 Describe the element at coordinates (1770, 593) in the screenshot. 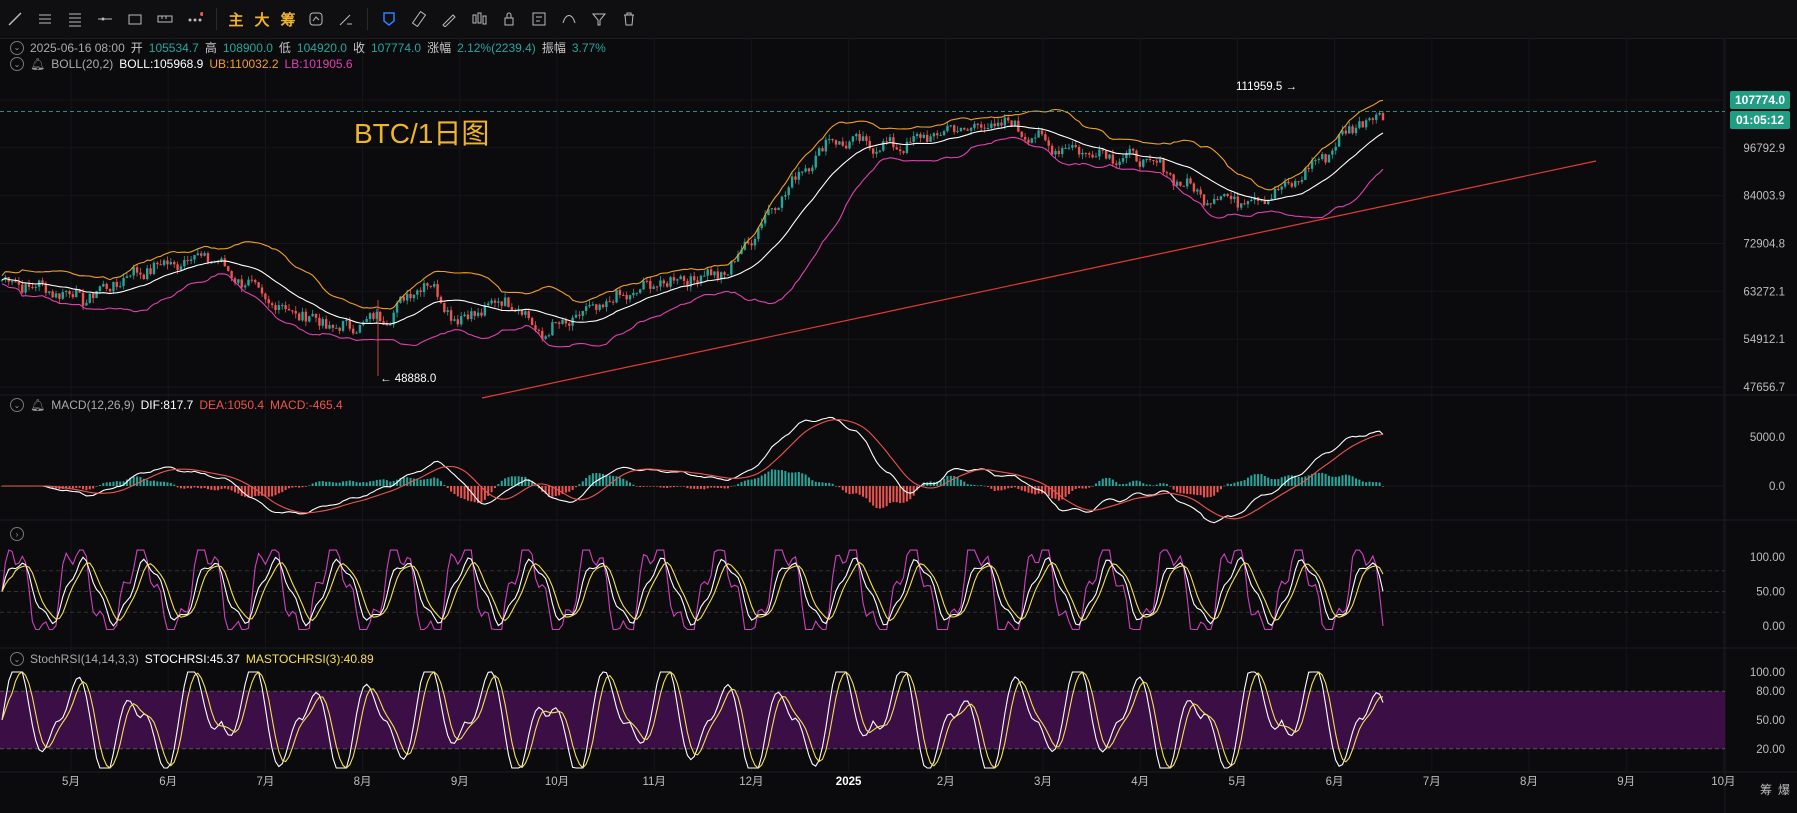

I see `kdj-axis-label: 50.00` at that location.